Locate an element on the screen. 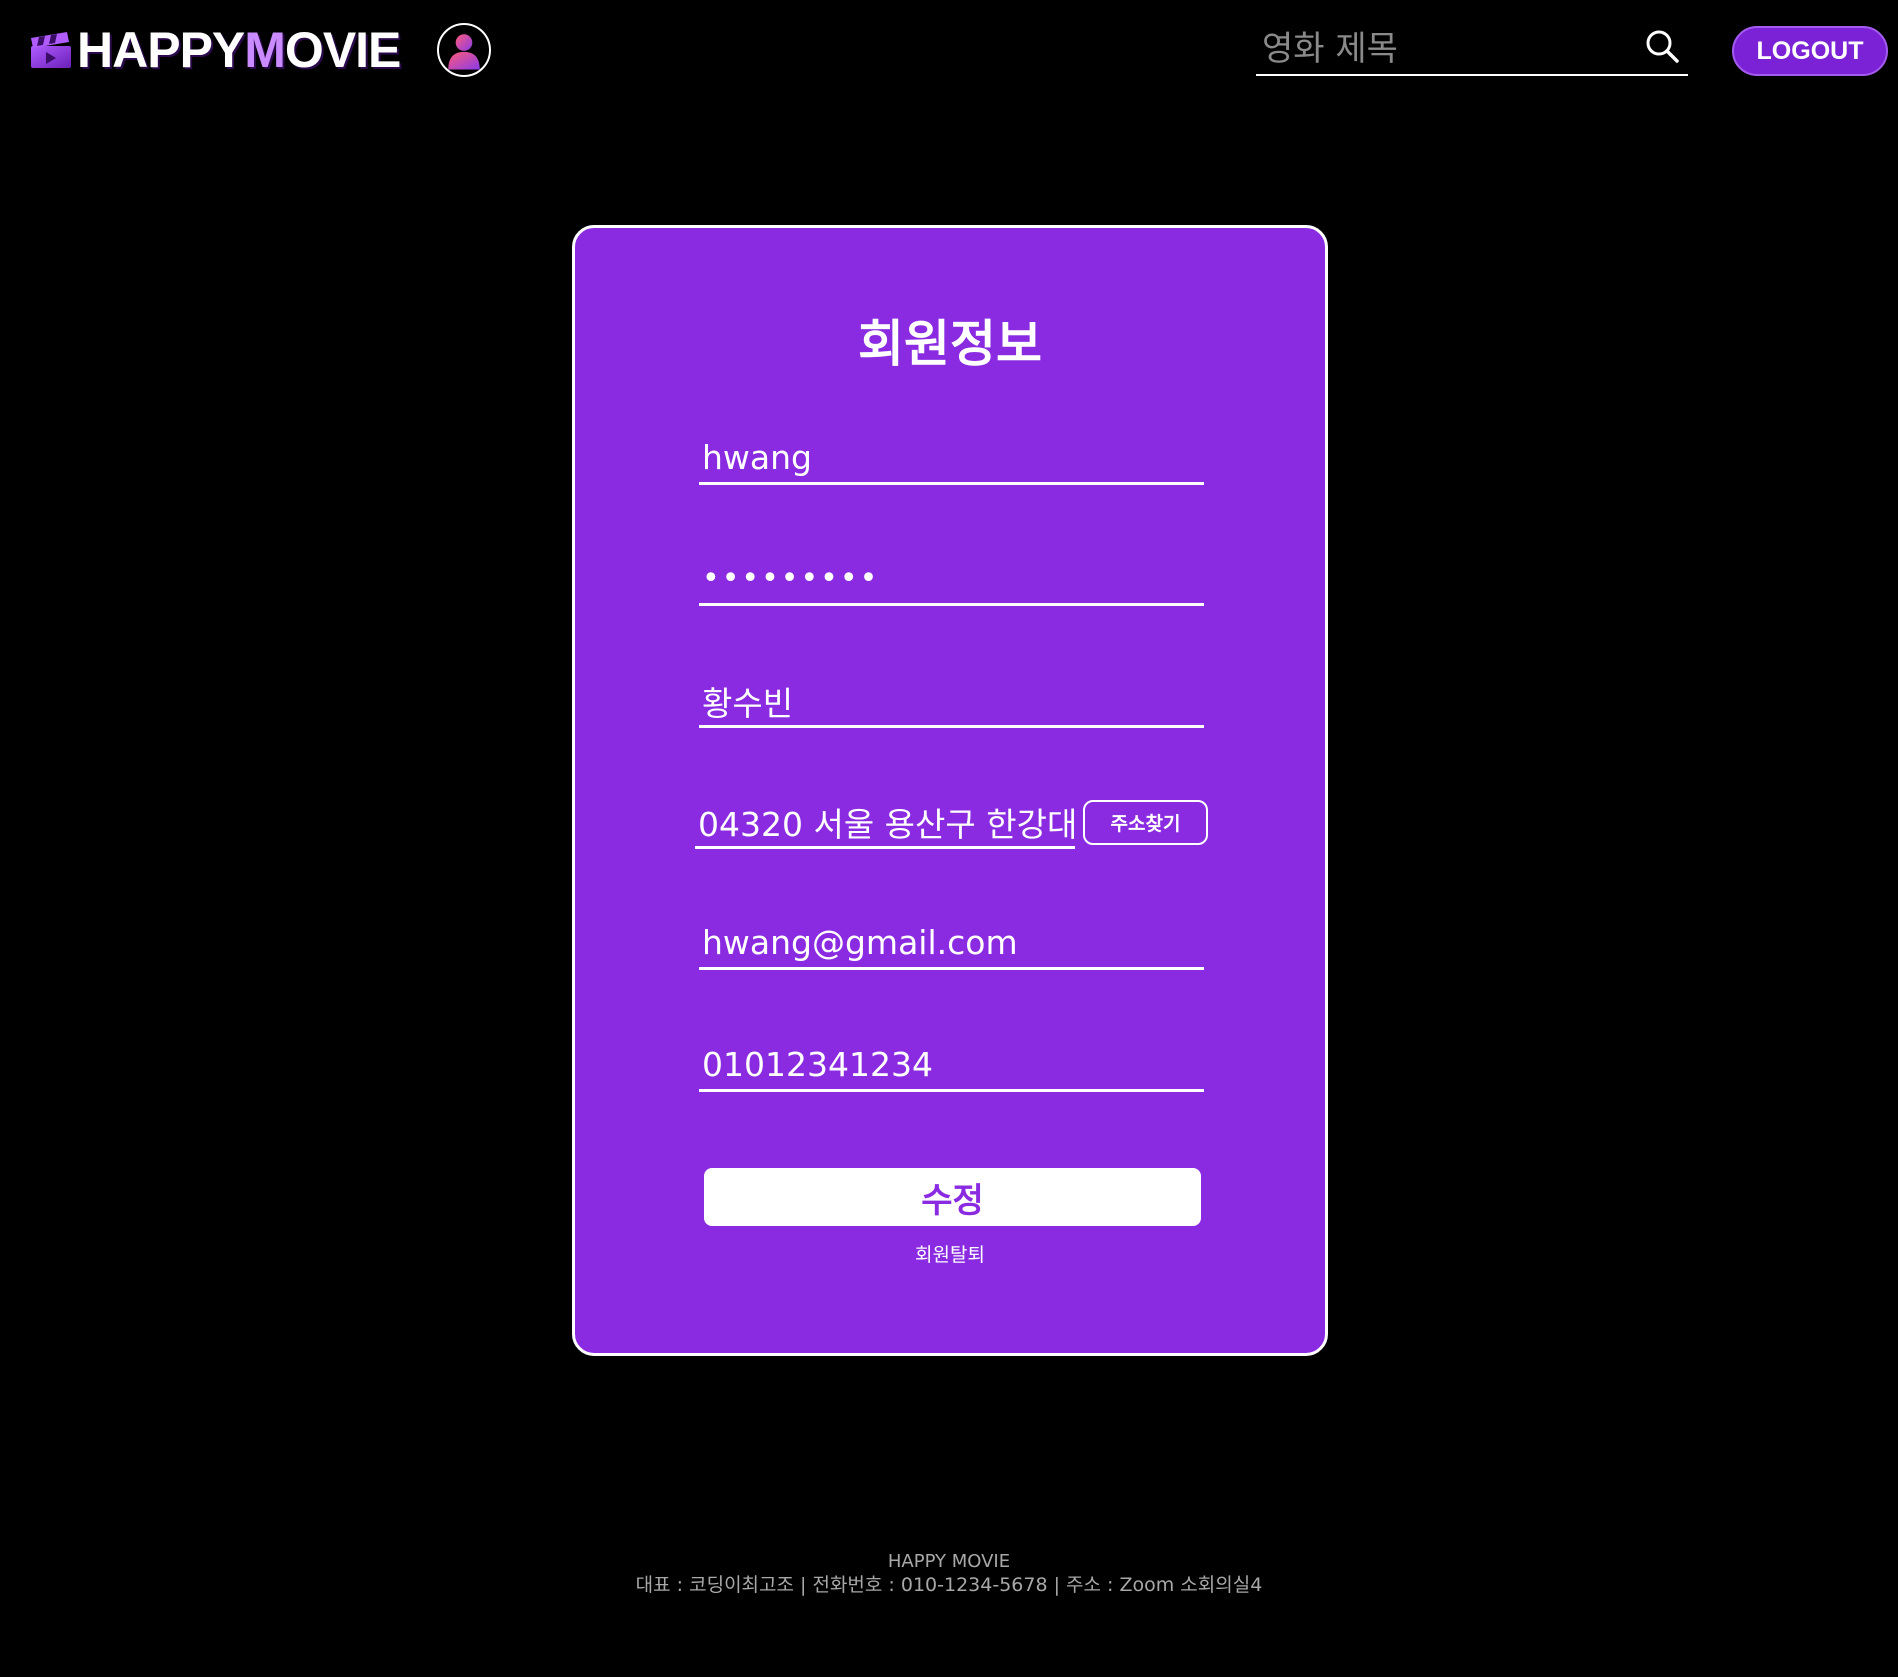 The height and width of the screenshot is (1677, 1898). logo-text-part2: M is located at coordinates (265, 50).